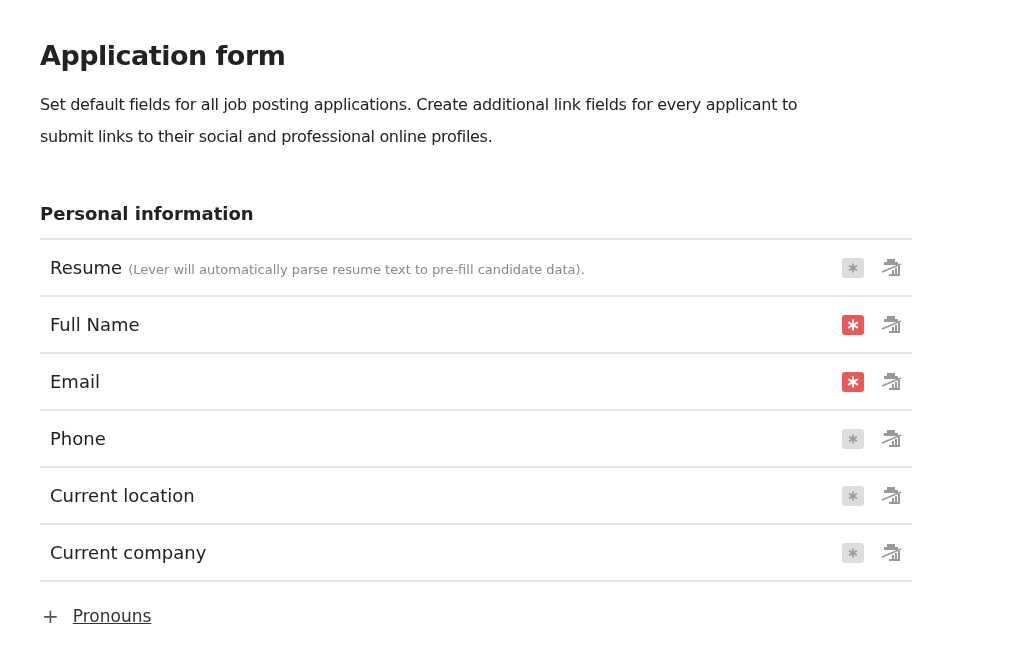  Describe the element at coordinates (419, 121) in the screenshot. I see `description: Set default fields for all job posting applications. Create additional link fields for every applicant to submit links to their social and professional online profiles.` at that location.